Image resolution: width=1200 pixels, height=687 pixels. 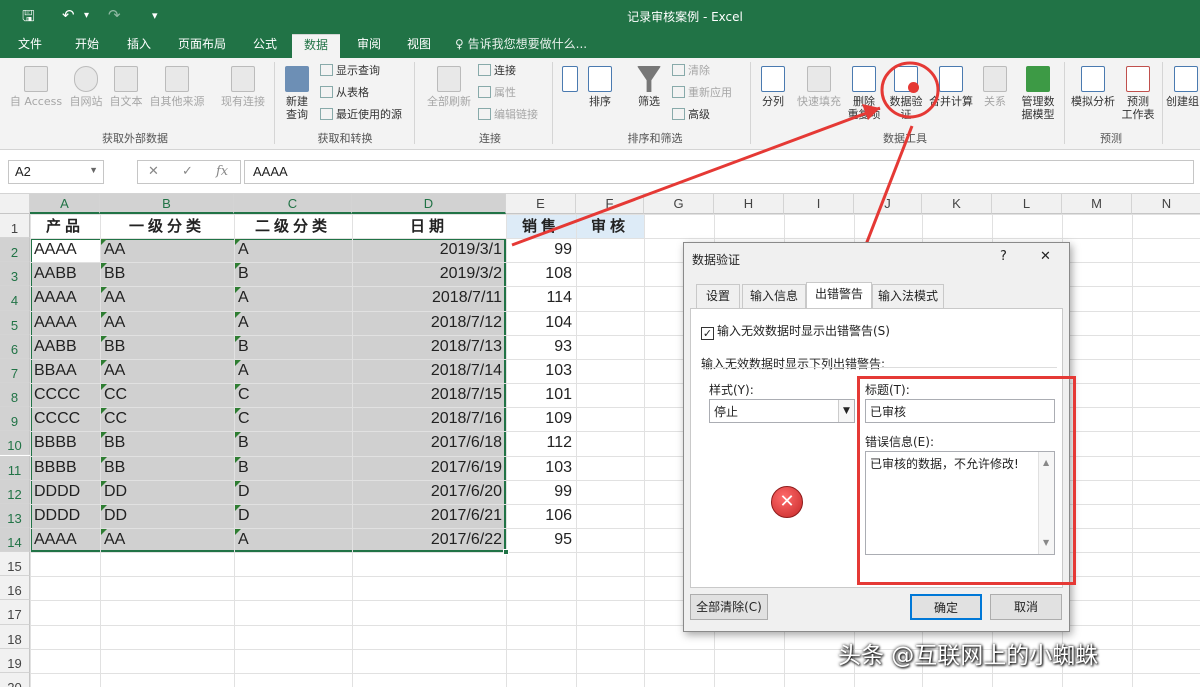 What do you see at coordinates (429, 274) in the screenshot?
I see `table-cell: 2019/3/2` at bounding box center [429, 274].